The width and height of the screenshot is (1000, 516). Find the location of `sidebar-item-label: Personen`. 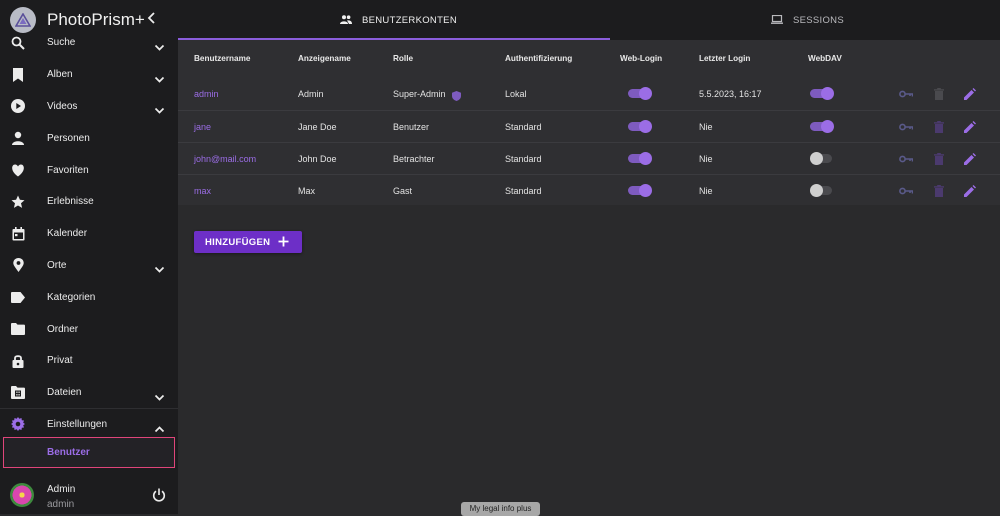

sidebar-item-label: Personen is located at coordinates (68, 138).